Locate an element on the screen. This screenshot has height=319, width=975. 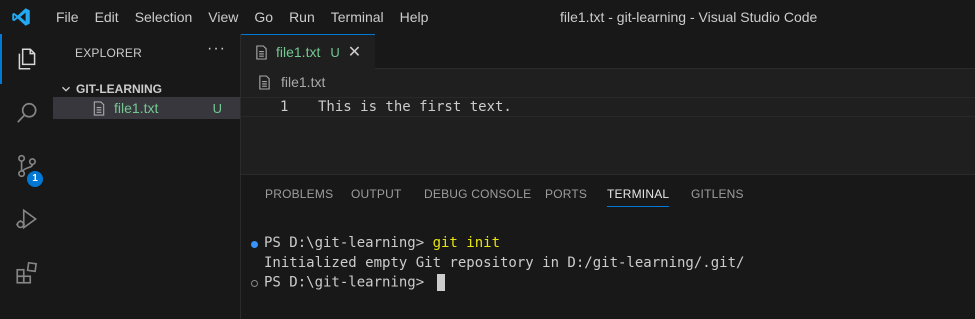
command-pending-decoration is located at coordinates (254, 283).